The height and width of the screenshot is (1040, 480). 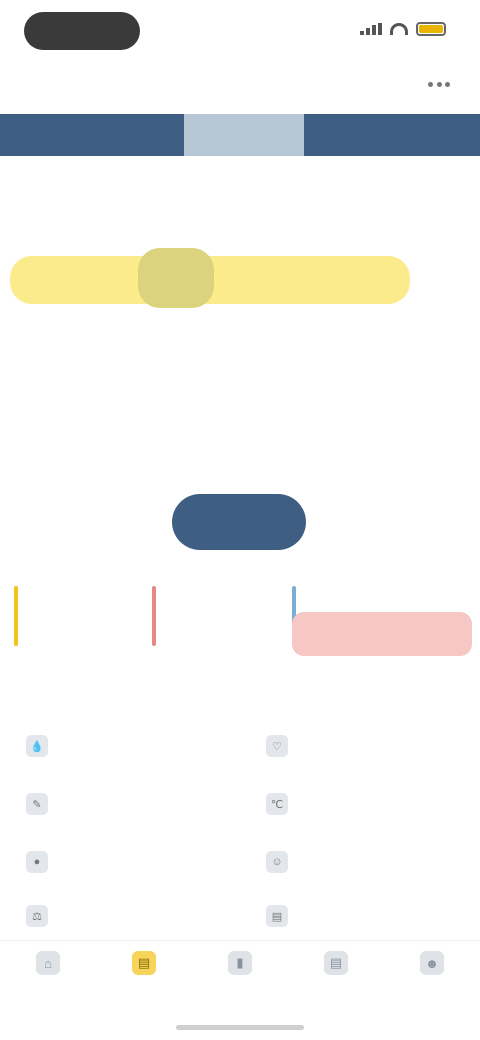 I want to click on battery-level, so click(x=431, y=29).